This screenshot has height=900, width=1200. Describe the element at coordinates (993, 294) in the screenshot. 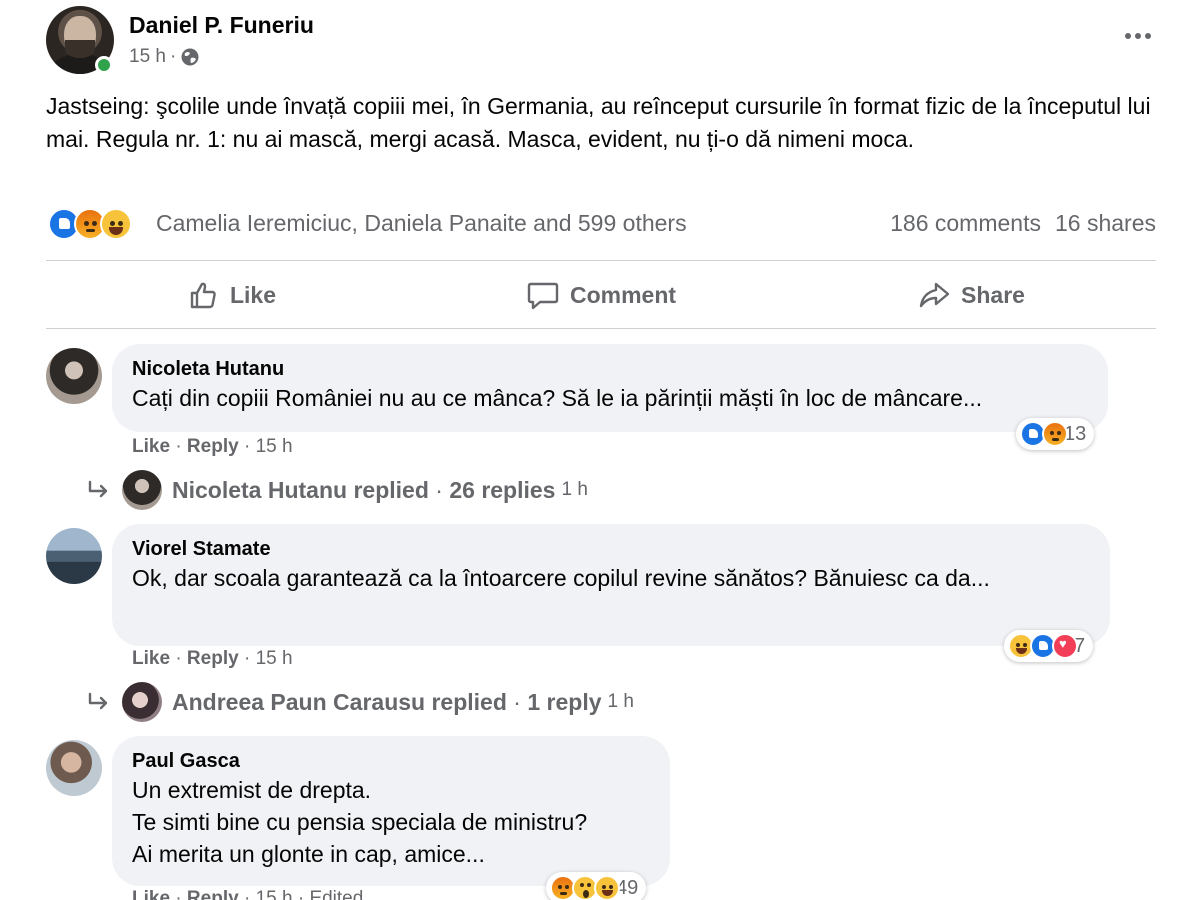

I see `share-button-label: Share` at that location.